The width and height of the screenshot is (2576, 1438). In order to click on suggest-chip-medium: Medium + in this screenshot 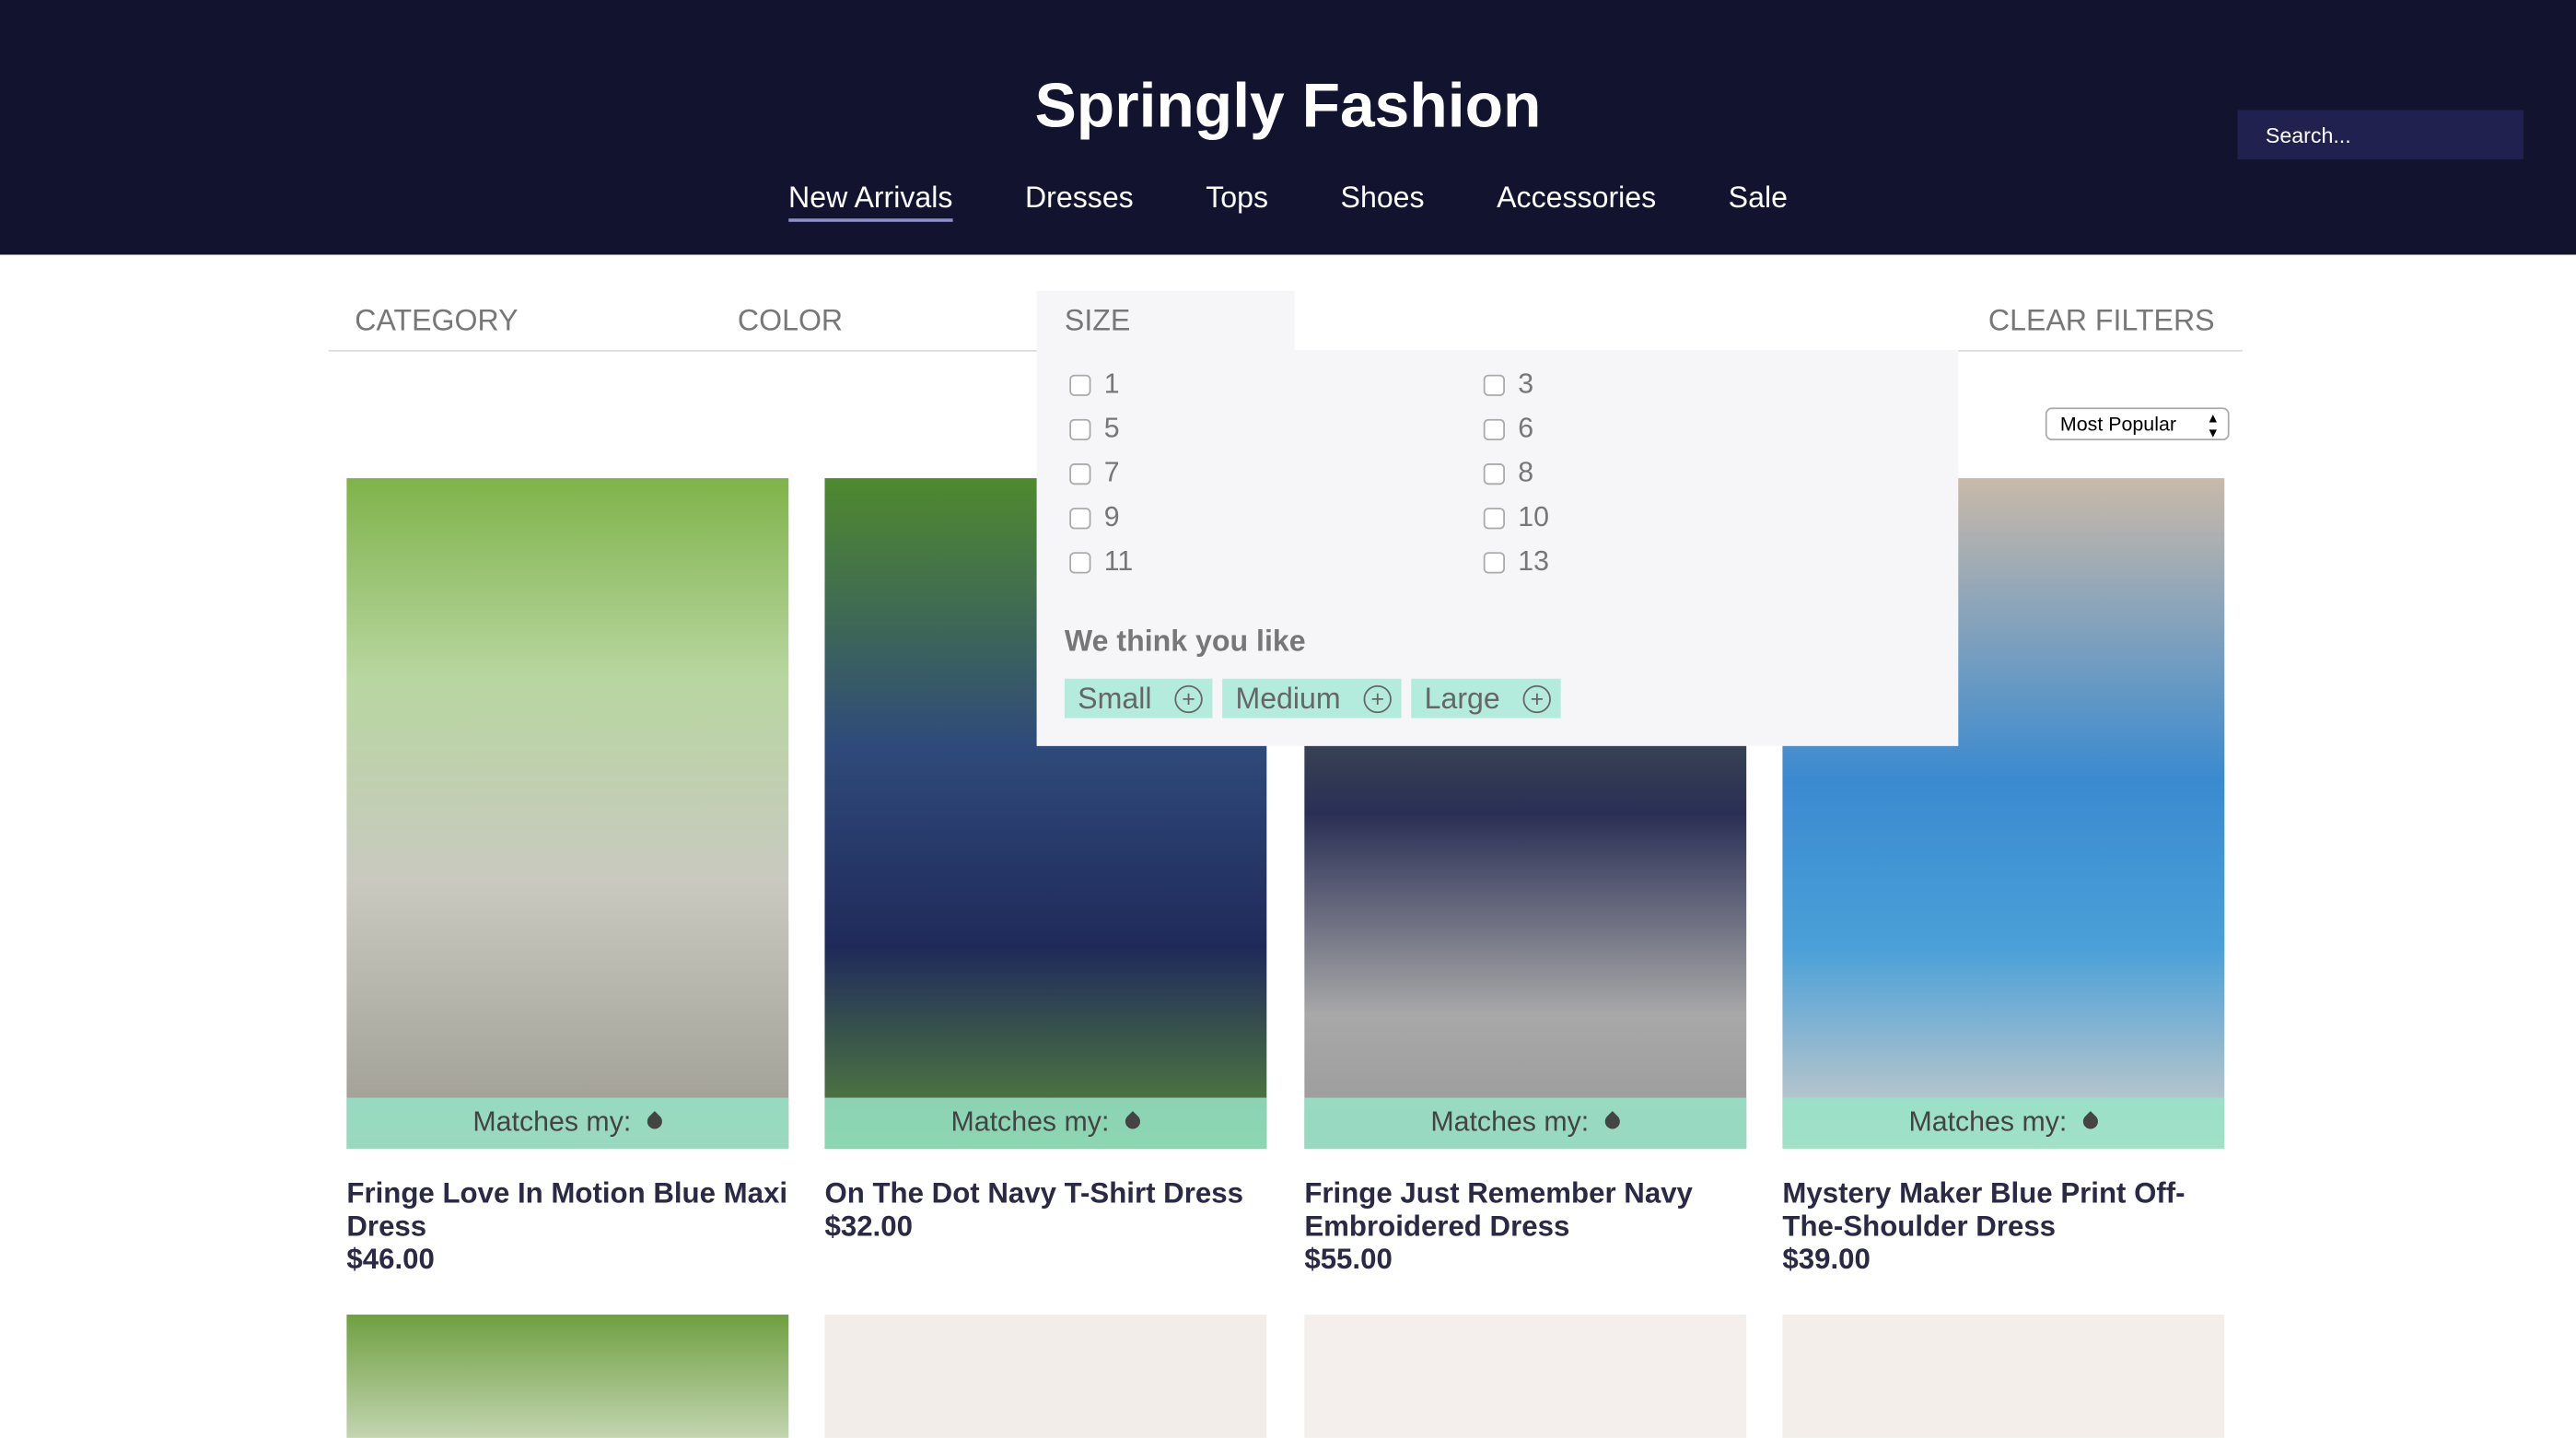, I will do `click(1312, 698)`.